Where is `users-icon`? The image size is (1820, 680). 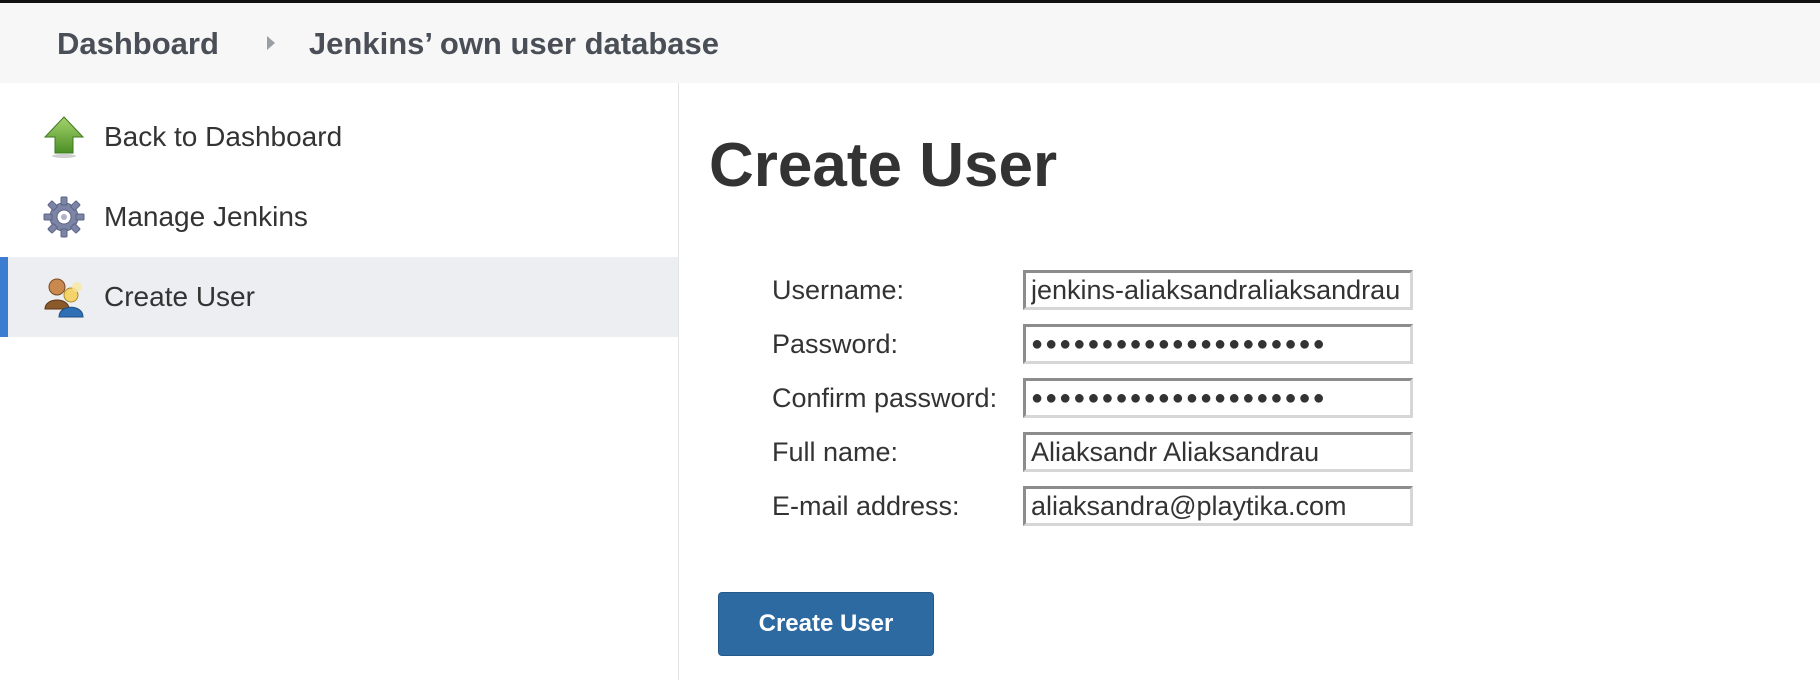 users-icon is located at coordinates (64, 298).